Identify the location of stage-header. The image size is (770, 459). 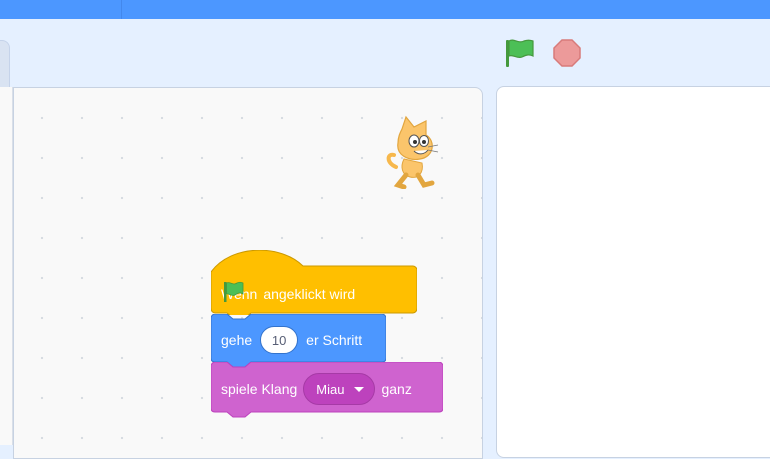
(385, 53).